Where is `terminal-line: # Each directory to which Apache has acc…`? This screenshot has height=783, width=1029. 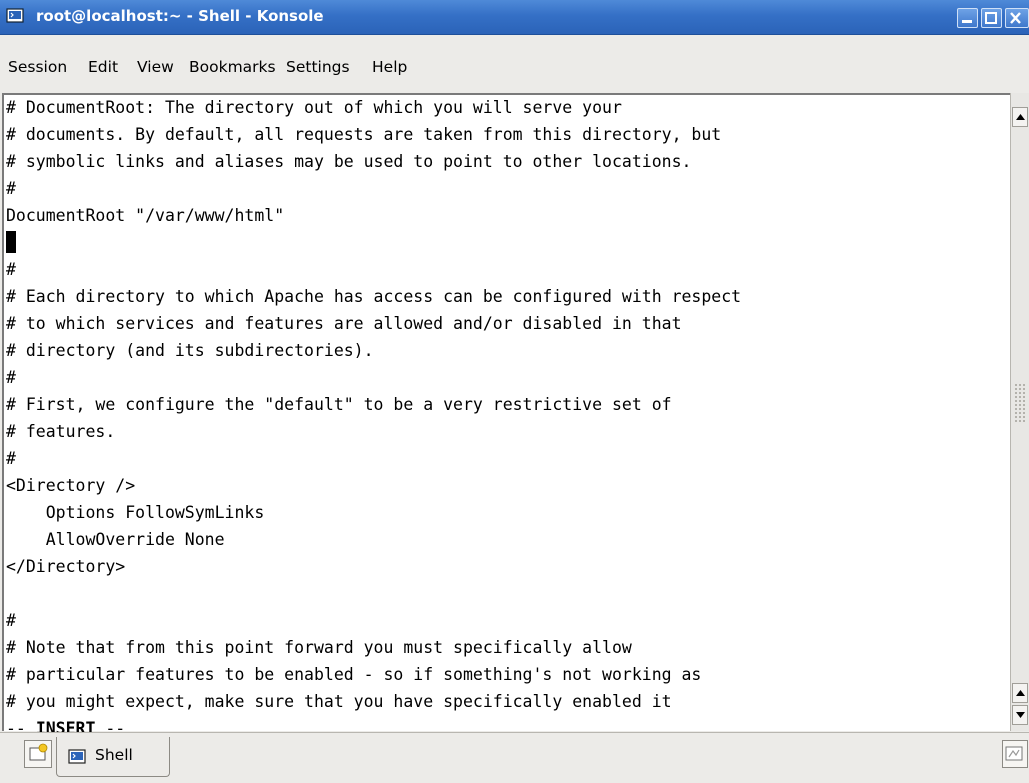
terminal-line: # Each directory to which Apache has acc… is located at coordinates (374, 296).